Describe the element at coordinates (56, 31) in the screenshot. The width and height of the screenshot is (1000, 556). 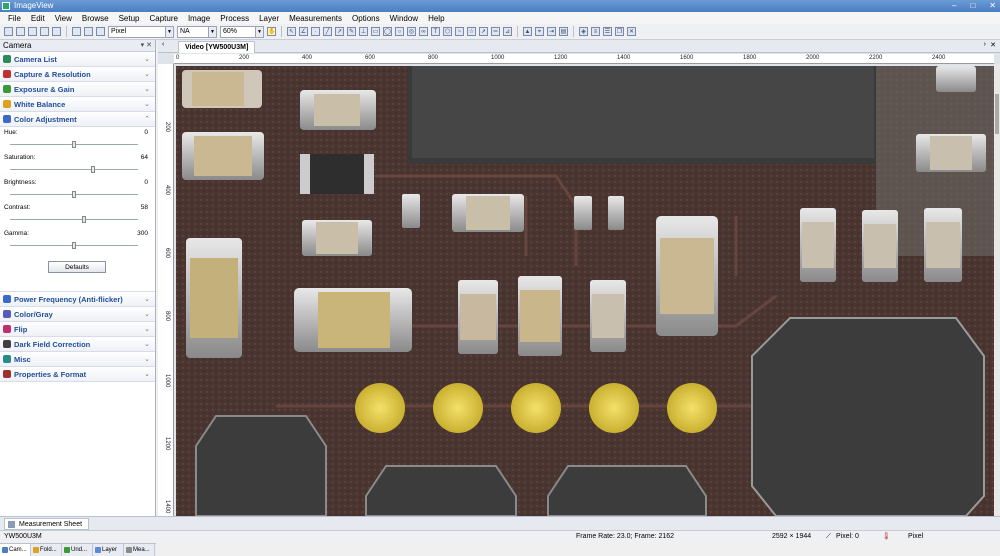
I see `camera-icon` at that location.